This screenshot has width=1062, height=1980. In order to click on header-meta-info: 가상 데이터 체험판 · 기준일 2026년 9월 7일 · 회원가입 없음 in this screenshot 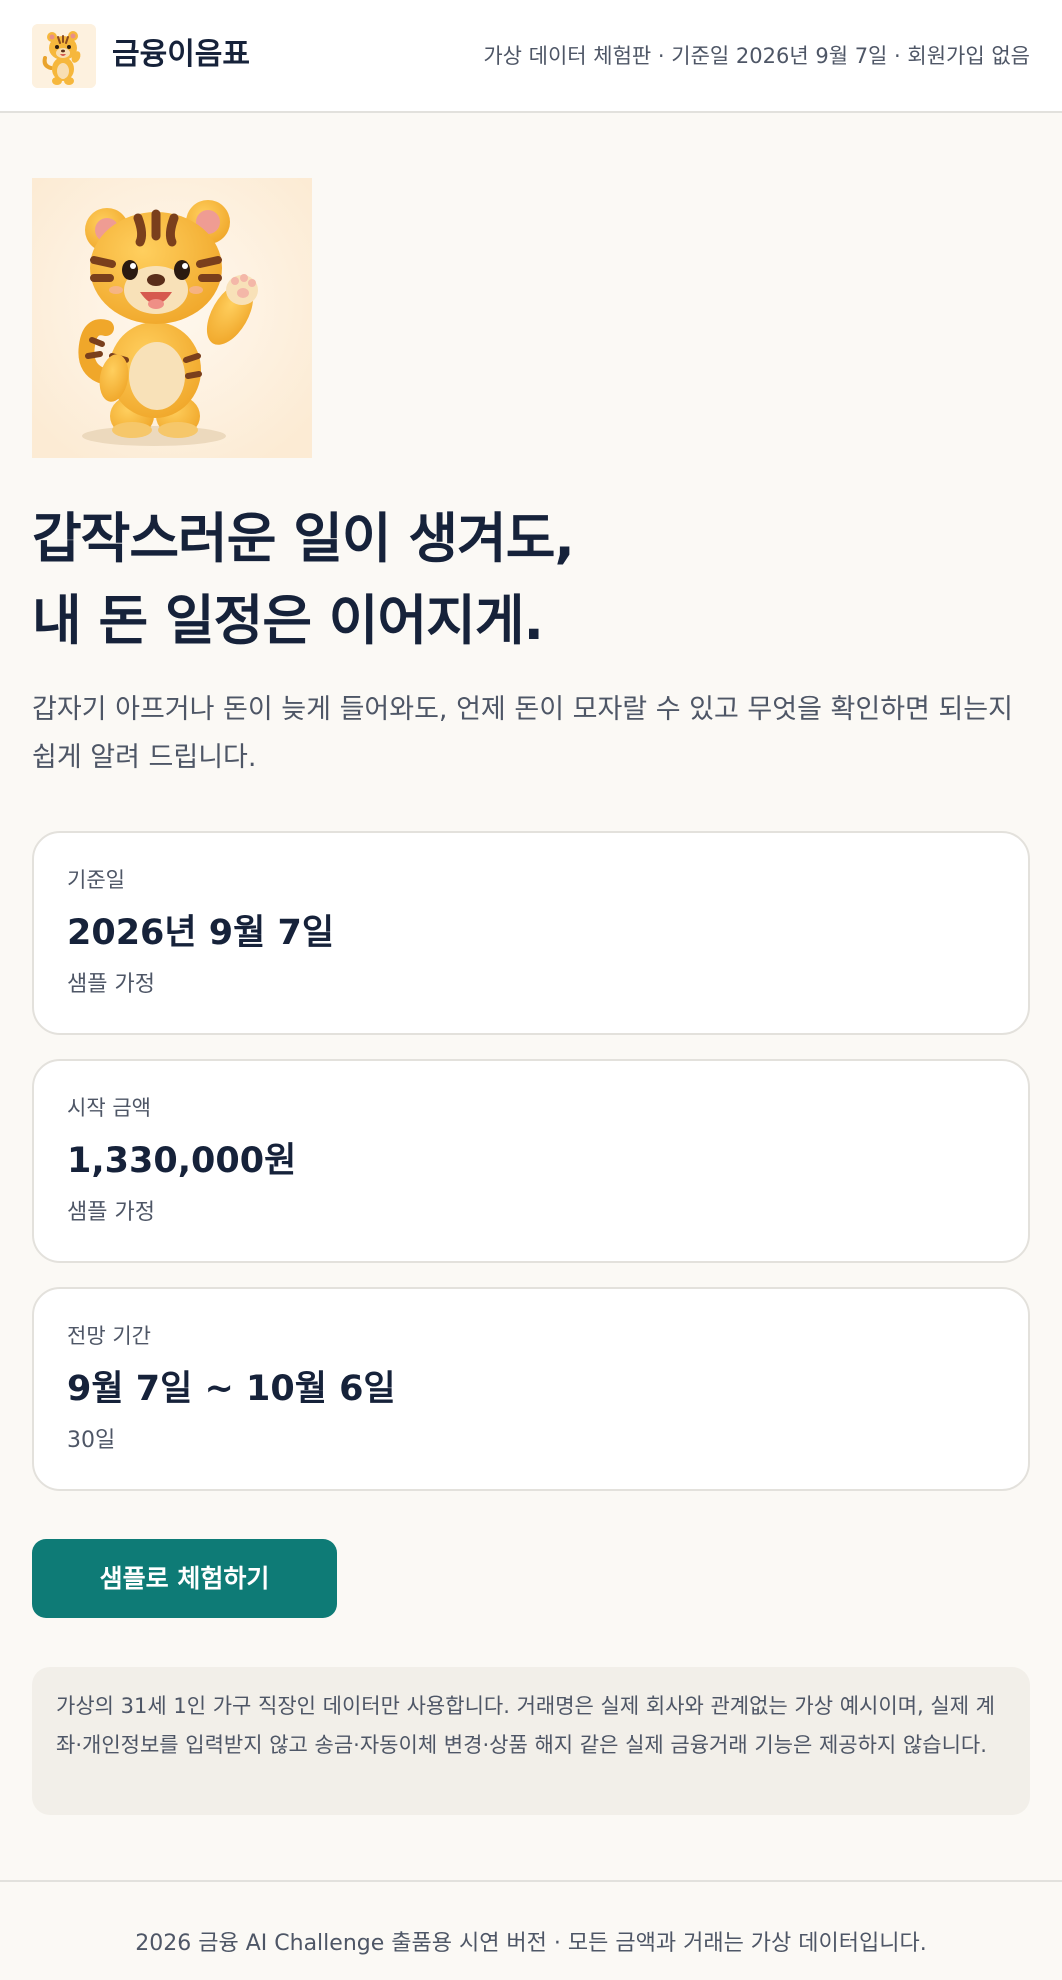, I will do `click(756, 56)`.